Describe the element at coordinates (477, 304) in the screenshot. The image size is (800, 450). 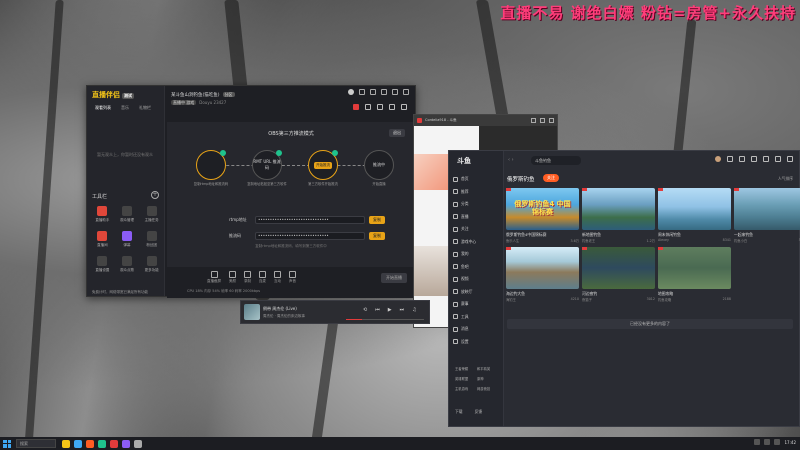
I see `nav-item: 赛事` at that location.